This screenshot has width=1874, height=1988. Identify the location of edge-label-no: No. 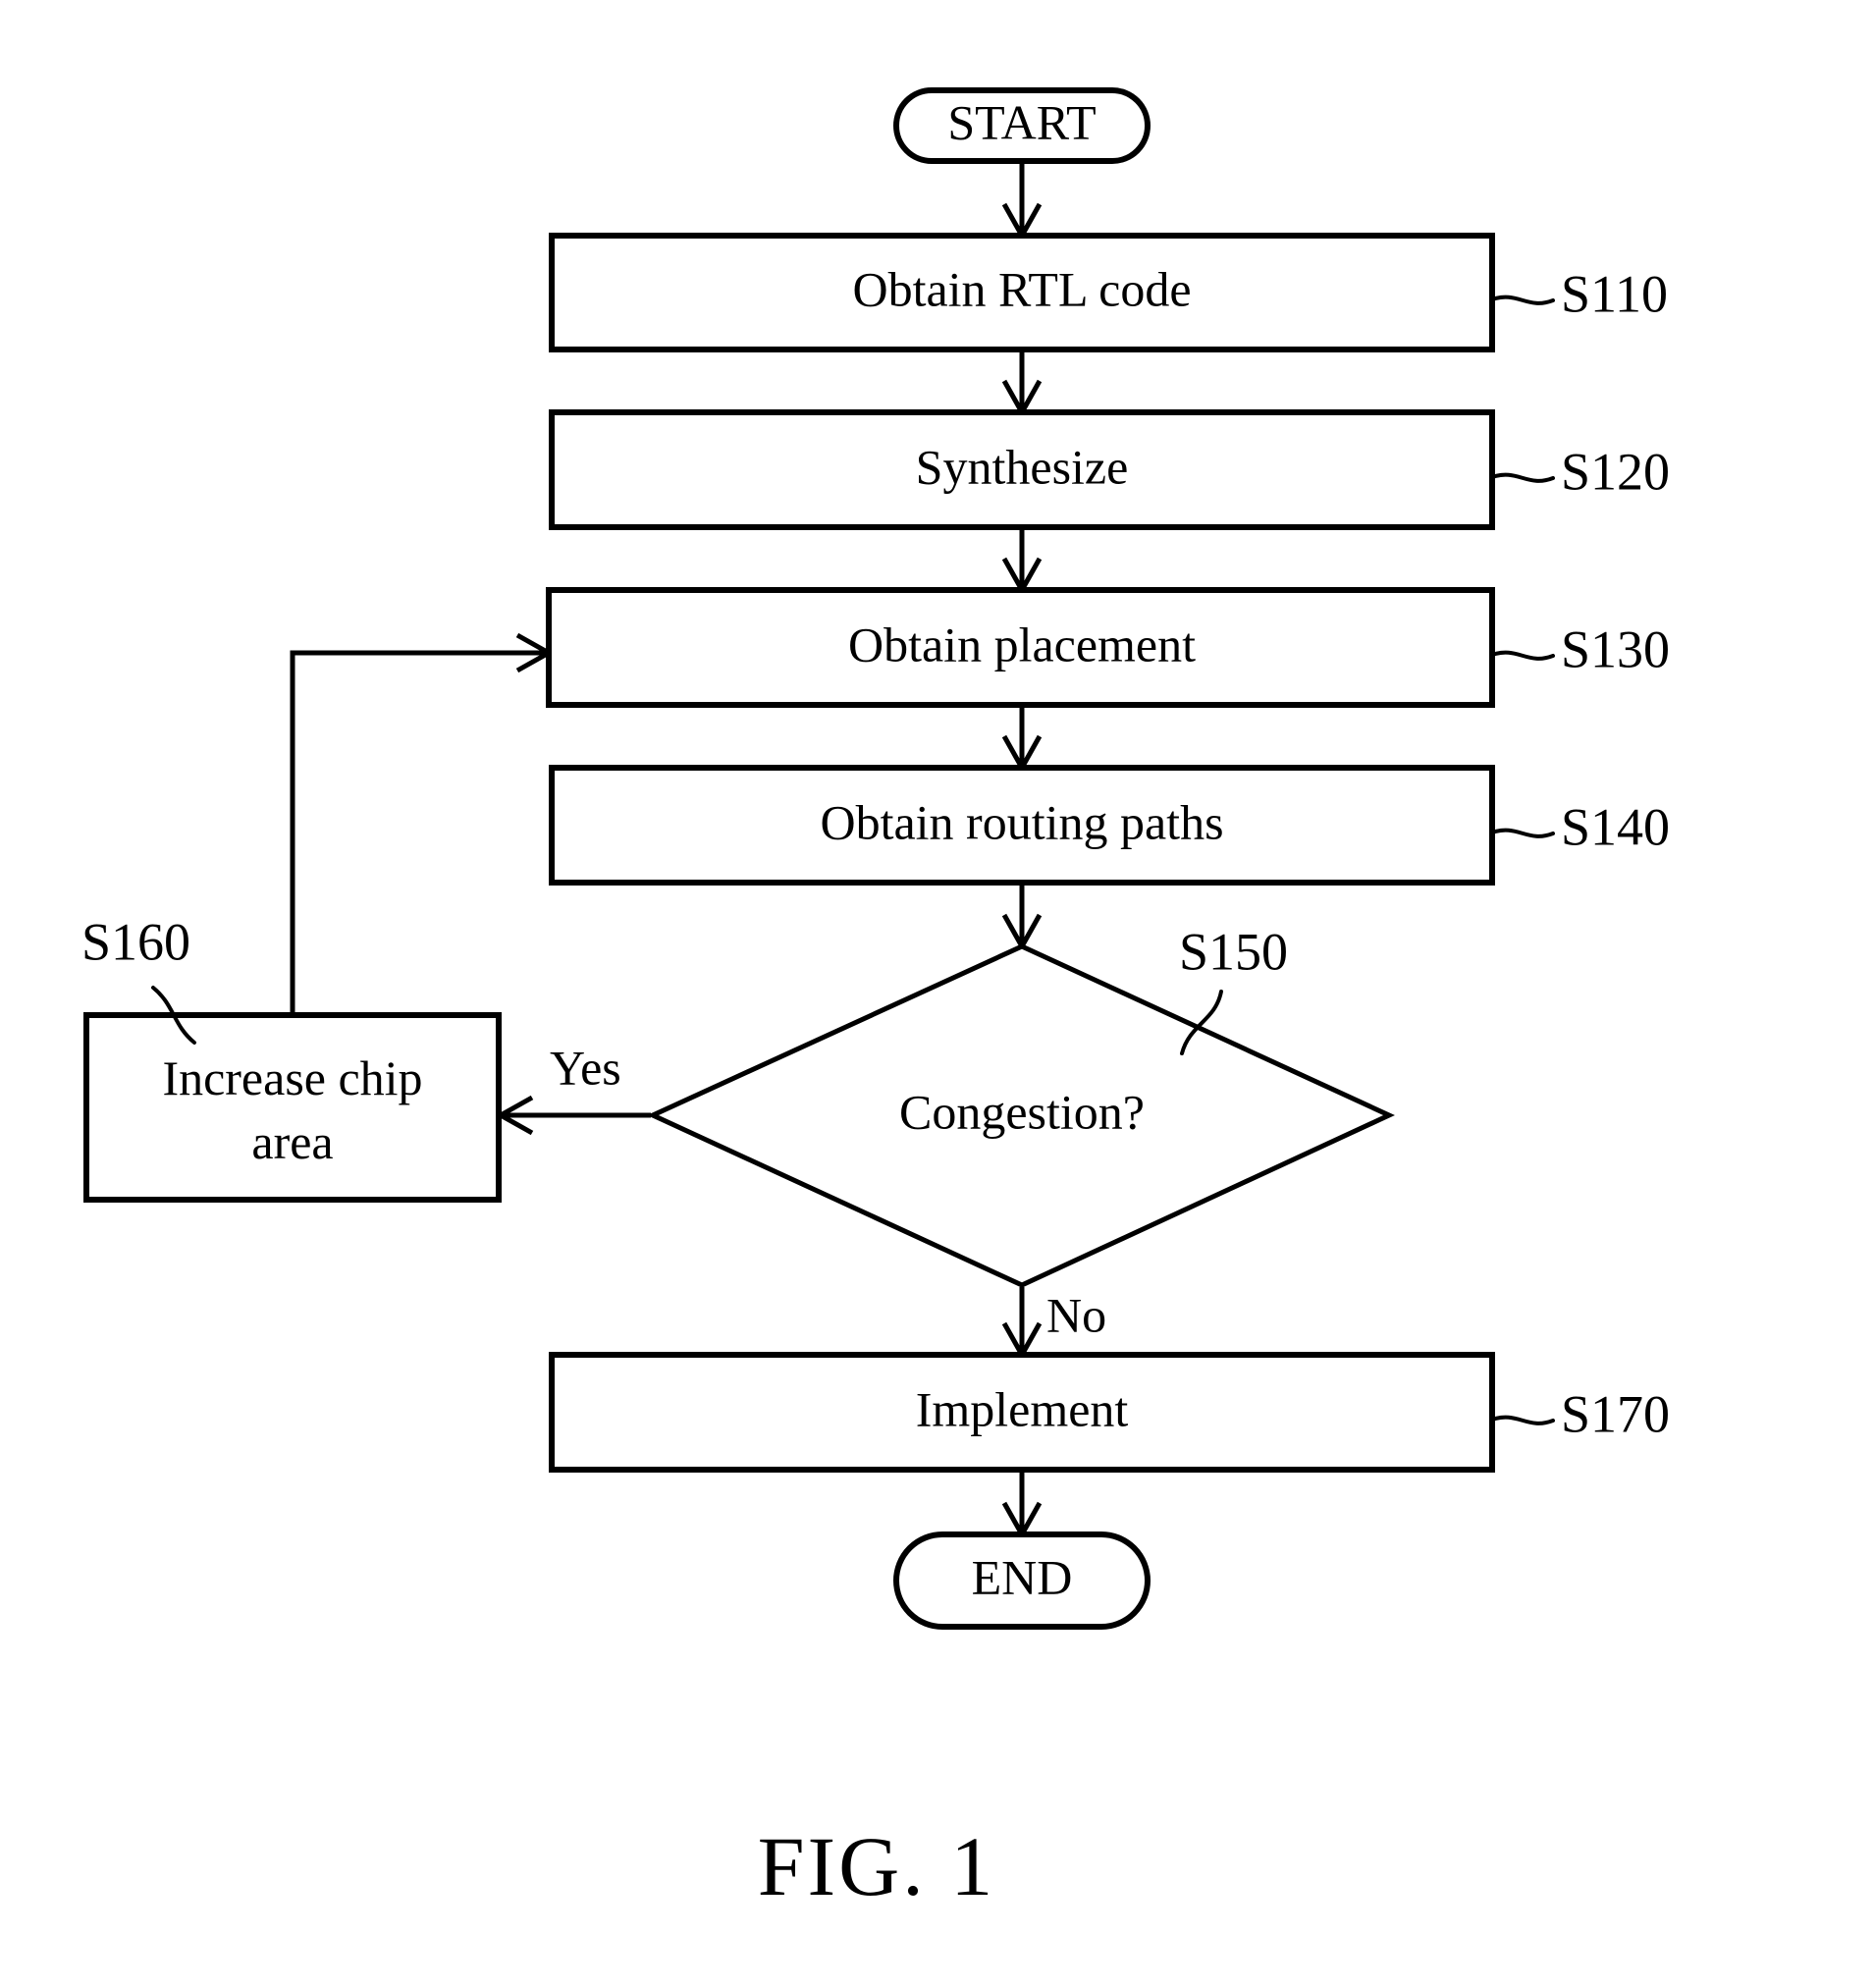
(1076, 1314).